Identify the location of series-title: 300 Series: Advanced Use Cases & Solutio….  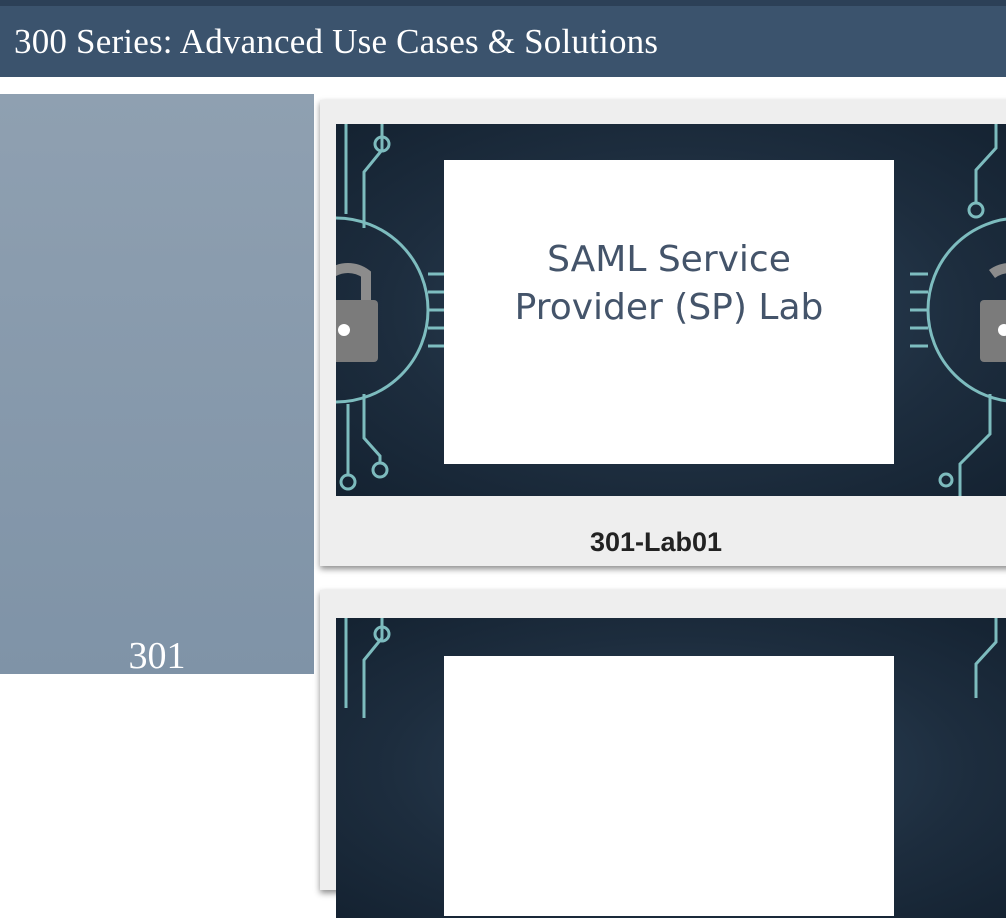
(336, 41).